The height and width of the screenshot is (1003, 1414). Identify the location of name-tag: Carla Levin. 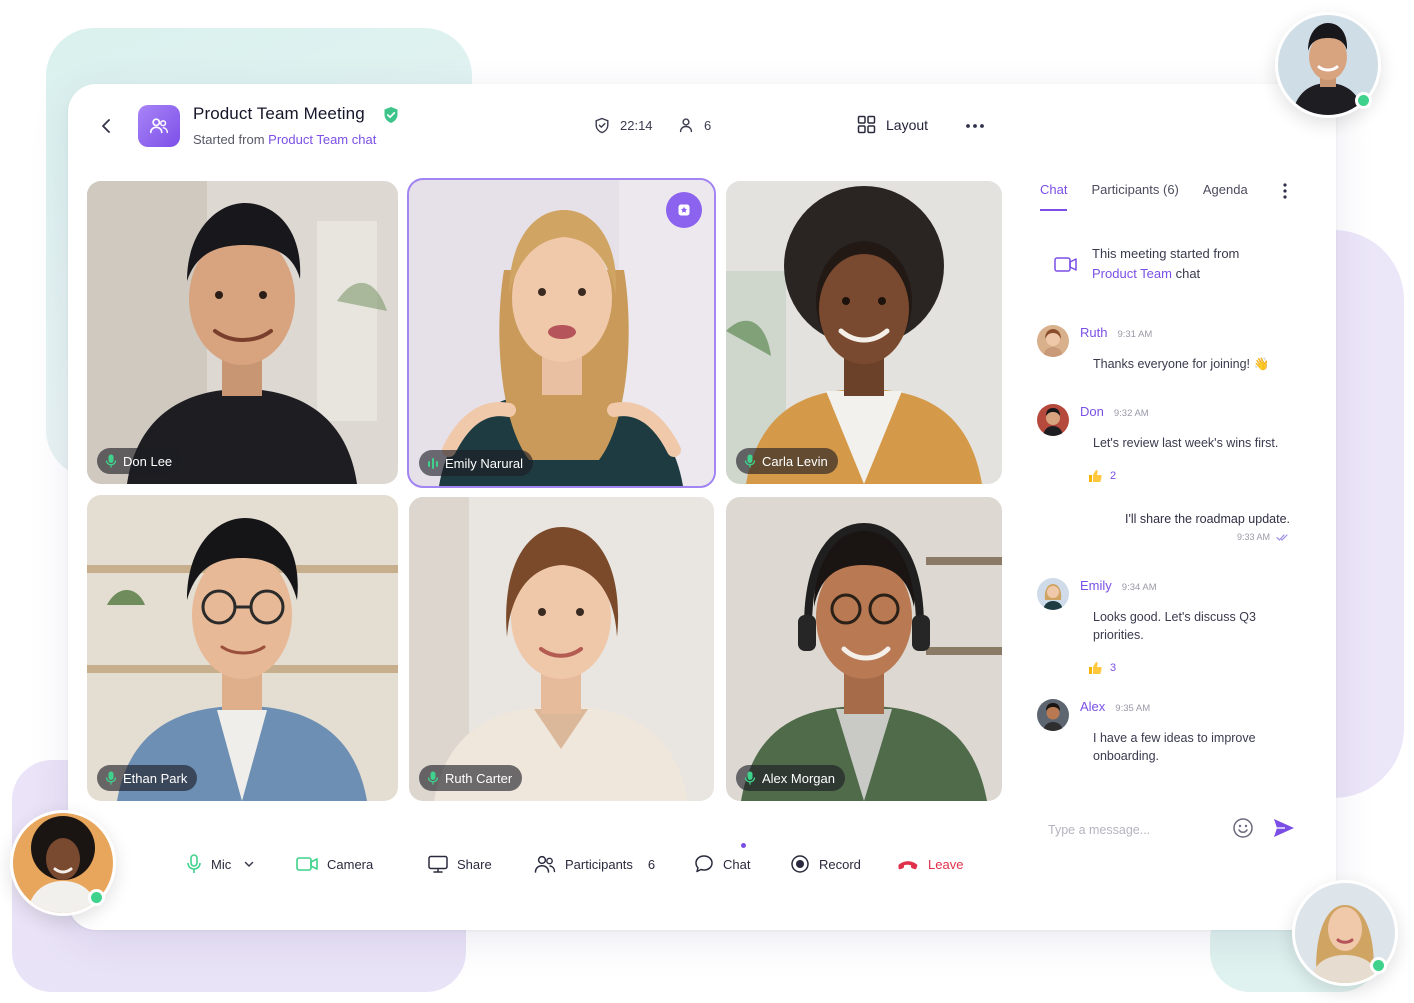
(787, 461).